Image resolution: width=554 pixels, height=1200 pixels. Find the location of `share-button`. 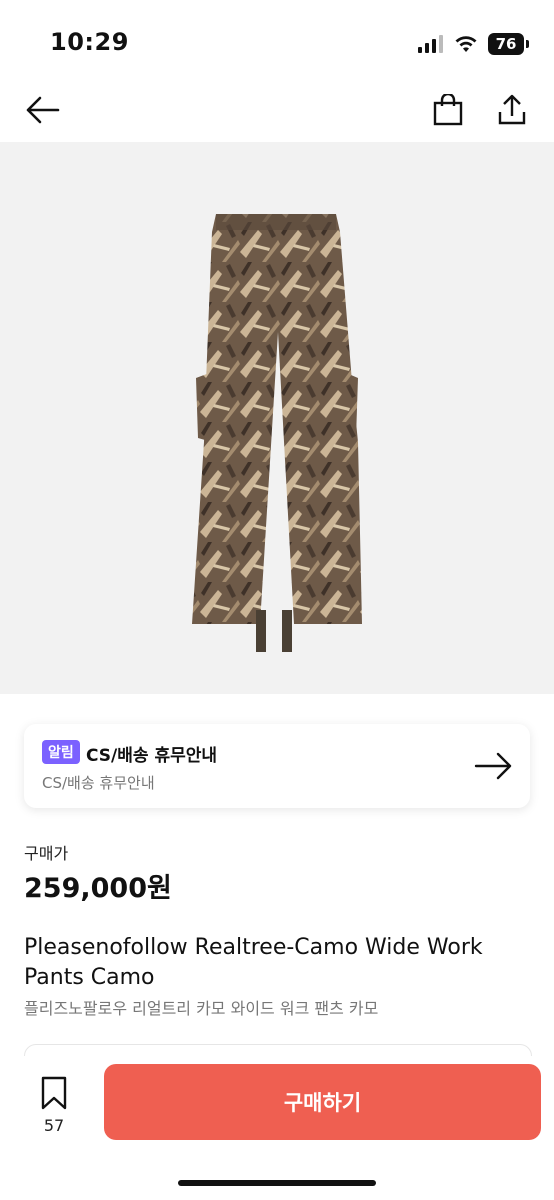

share-button is located at coordinates (512, 110).